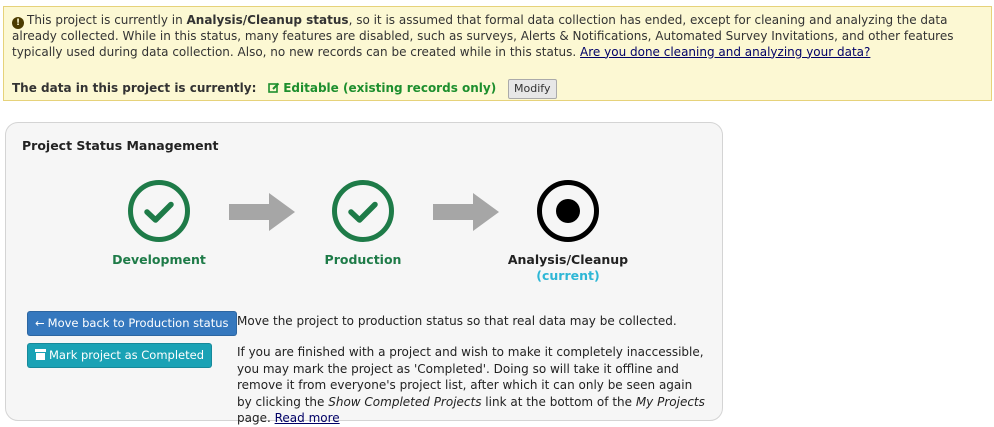 The height and width of the screenshot is (427, 994). I want to click on radio-dot-icon, so click(568, 211).